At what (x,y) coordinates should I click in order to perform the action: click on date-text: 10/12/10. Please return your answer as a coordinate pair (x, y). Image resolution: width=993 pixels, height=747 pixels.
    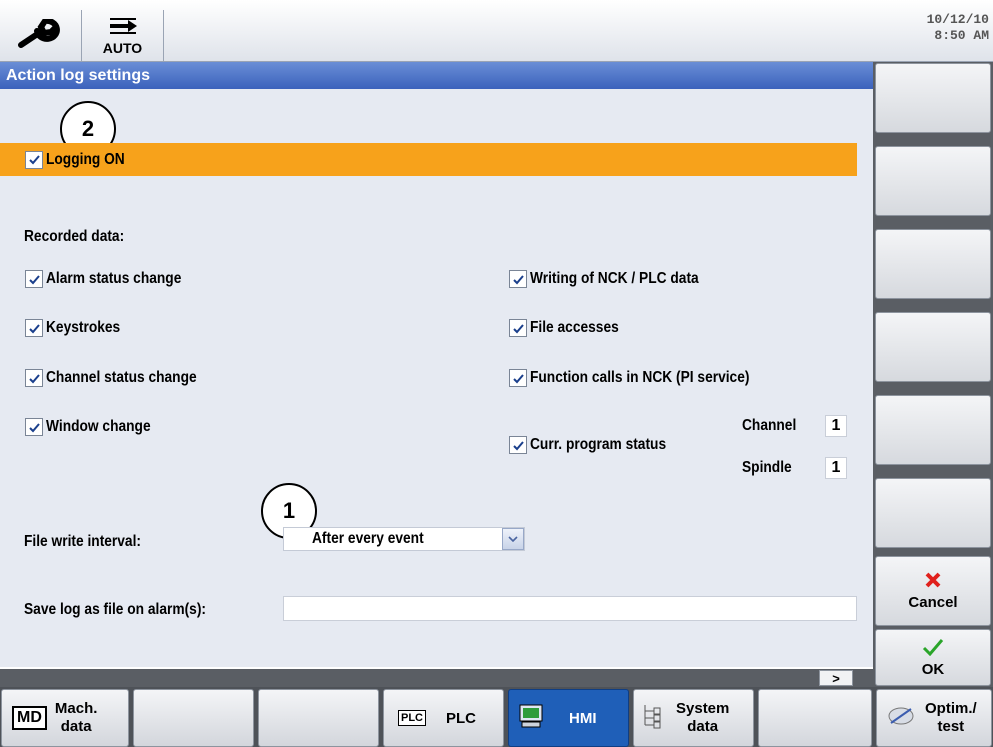
    Looking at the image, I should click on (957, 19).